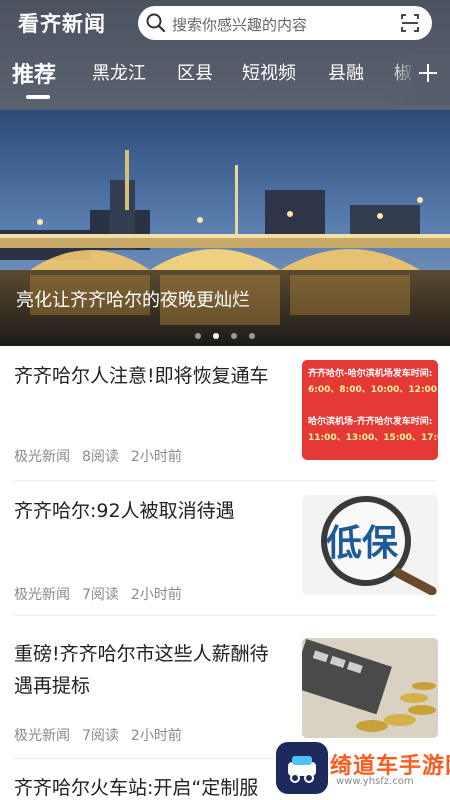 This screenshot has width=450, height=800. What do you see at coordinates (225, 615) in the screenshot?
I see `divider` at bounding box center [225, 615].